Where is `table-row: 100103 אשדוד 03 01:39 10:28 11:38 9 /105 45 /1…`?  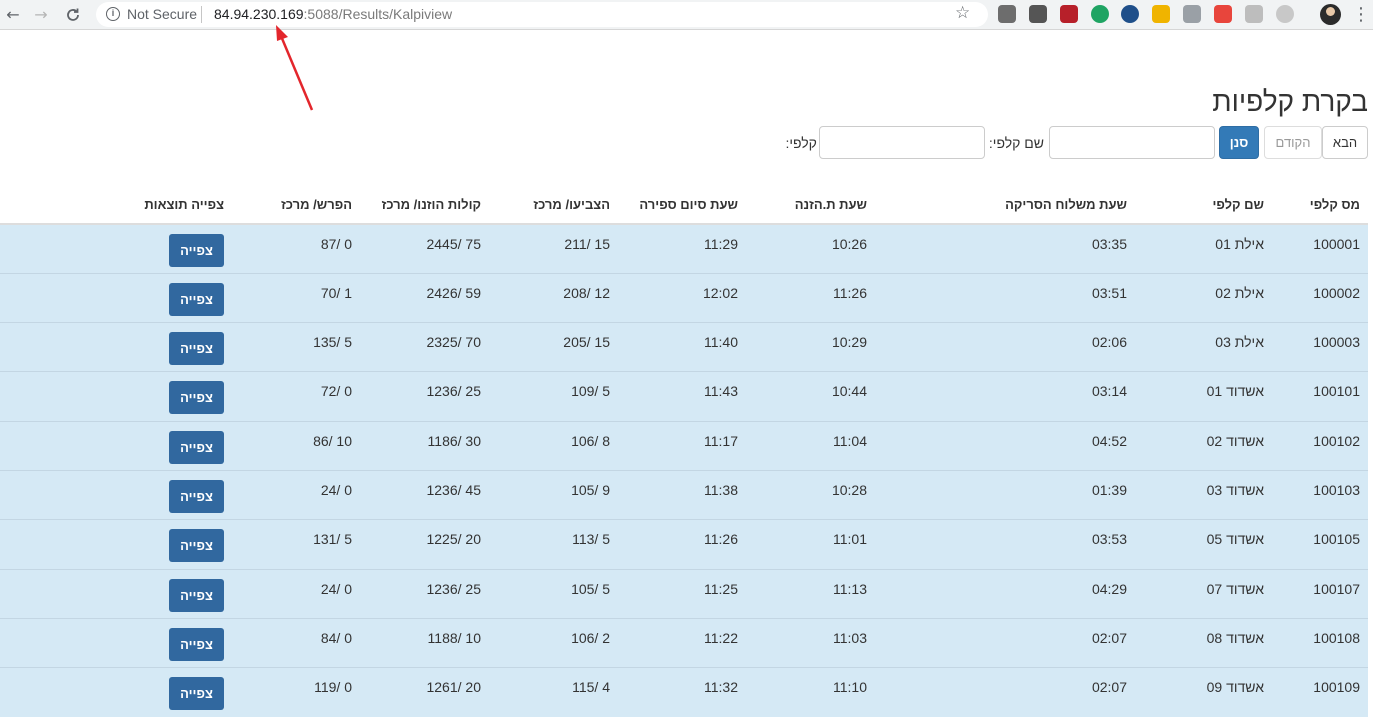
table-row: 100103 אשדוד 03 01:39 10:28 11:38 9 /105 45 /1… is located at coordinates (684, 494).